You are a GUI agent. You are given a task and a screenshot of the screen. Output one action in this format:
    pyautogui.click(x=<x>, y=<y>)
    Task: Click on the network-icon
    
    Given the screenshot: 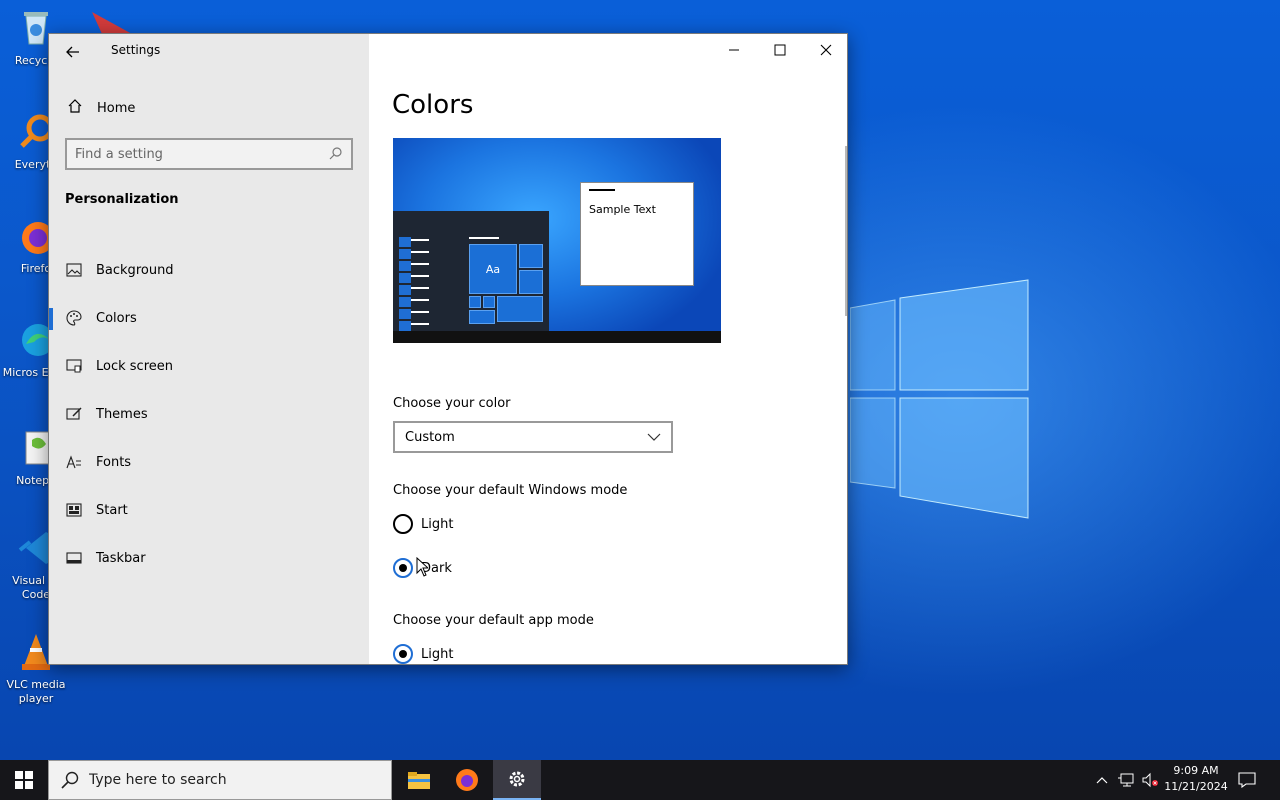 What is the action you would take?
    pyautogui.click(x=1126, y=780)
    